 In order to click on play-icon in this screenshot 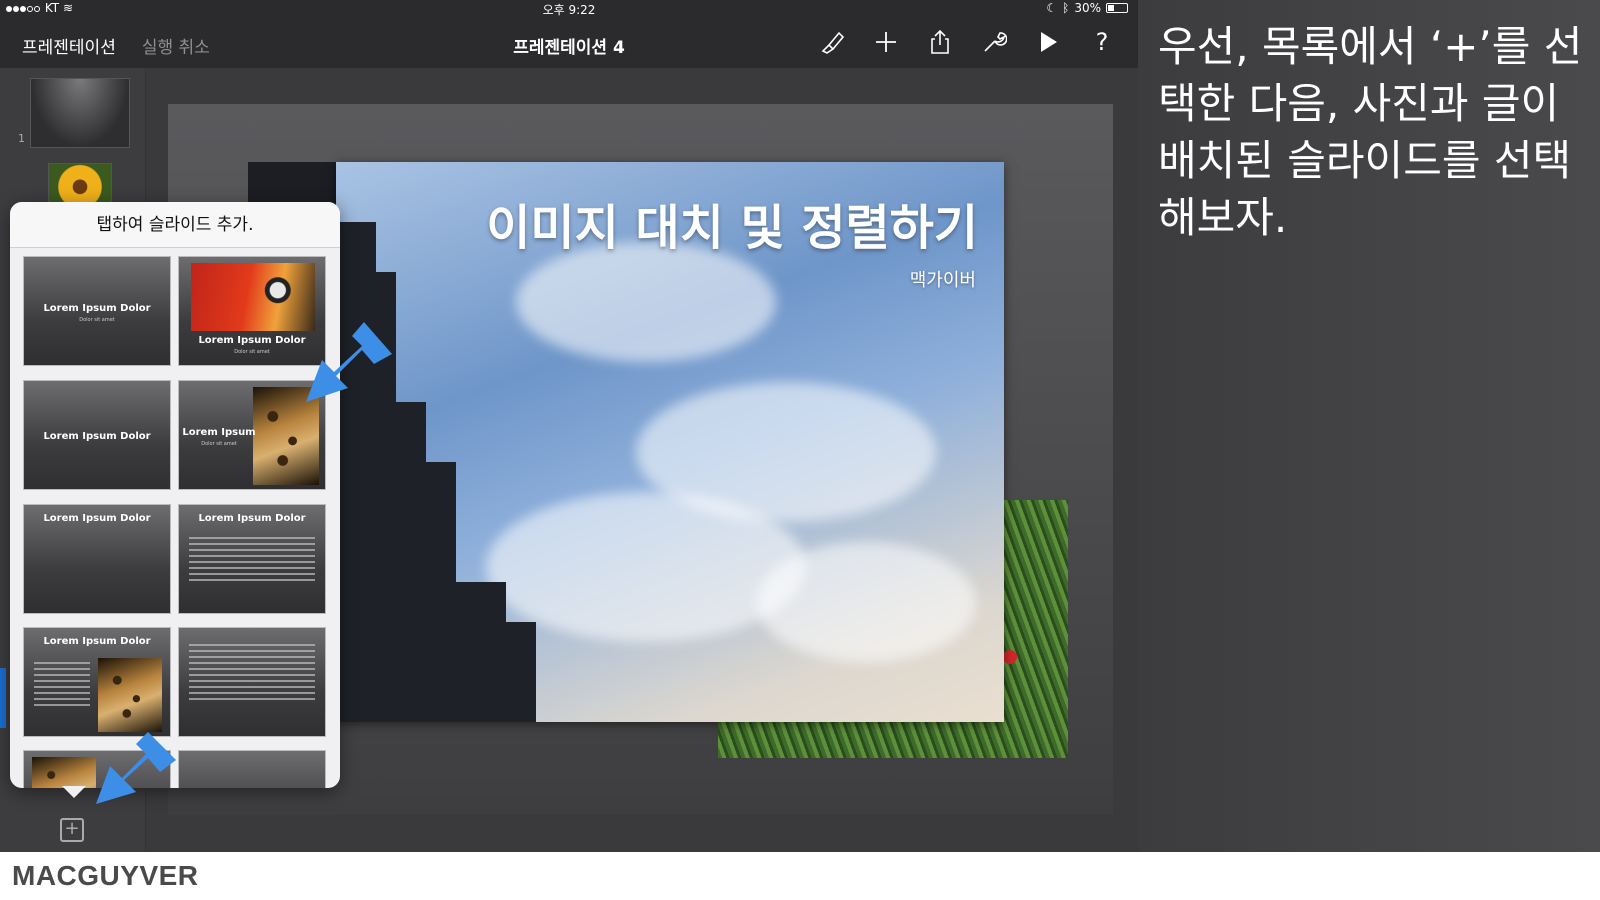, I will do `click(1048, 42)`.